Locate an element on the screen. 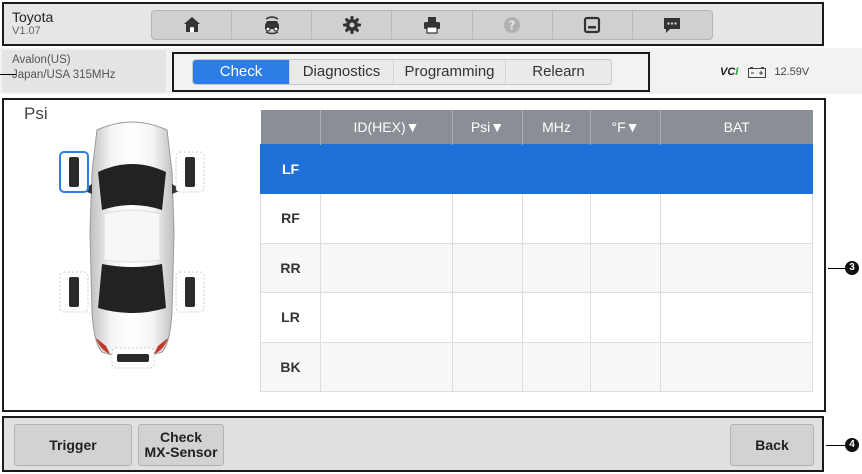  table-row: RF is located at coordinates (536, 218).